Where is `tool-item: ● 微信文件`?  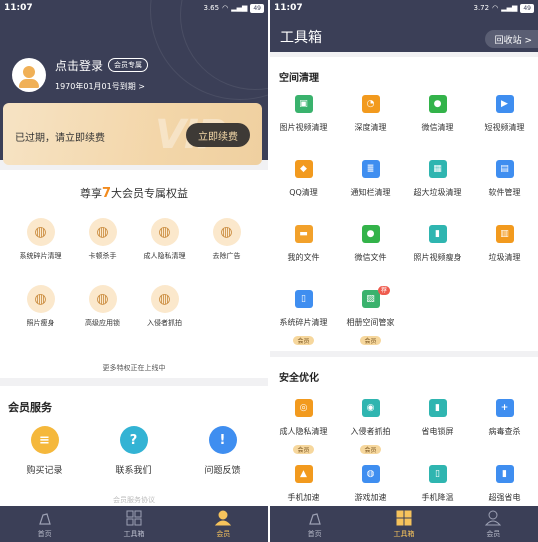 tool-item: ● 微信文件 is located at coordinates (370, 244).